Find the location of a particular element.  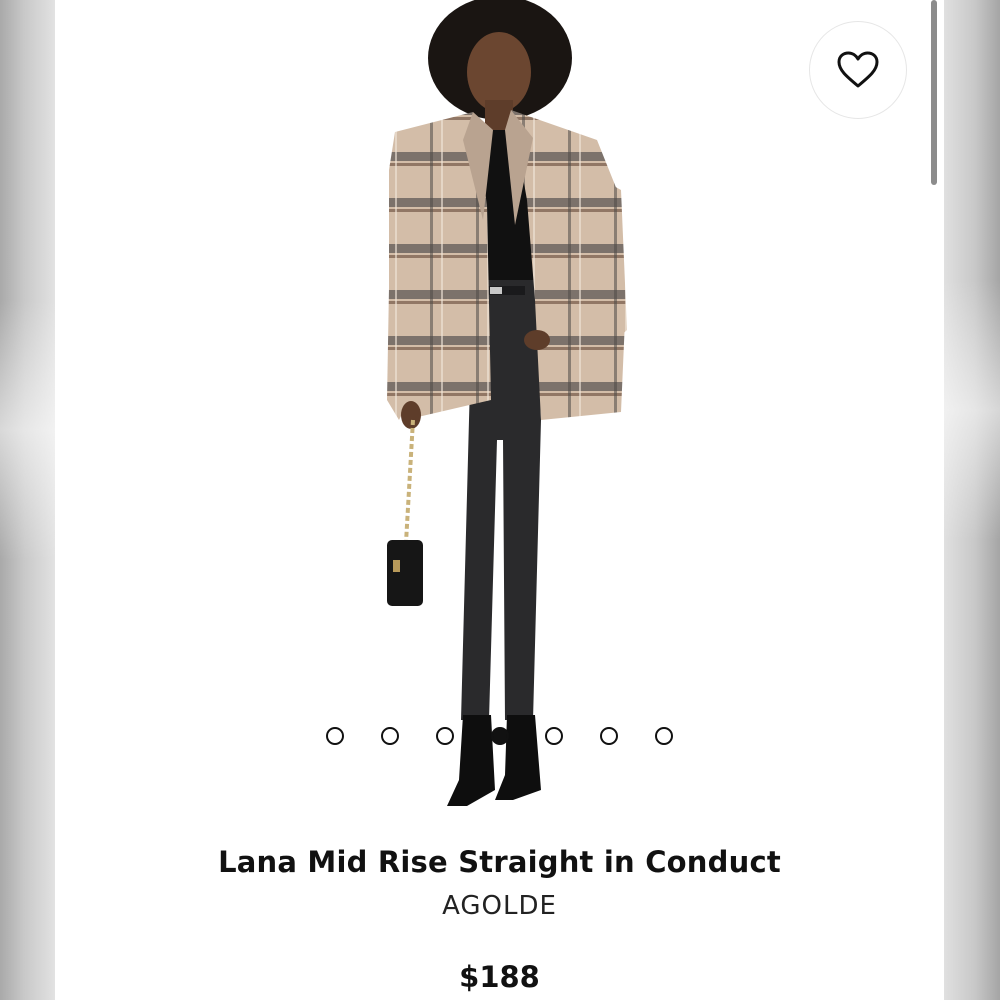

product-price: $188 is located at coordinates (499, 977).